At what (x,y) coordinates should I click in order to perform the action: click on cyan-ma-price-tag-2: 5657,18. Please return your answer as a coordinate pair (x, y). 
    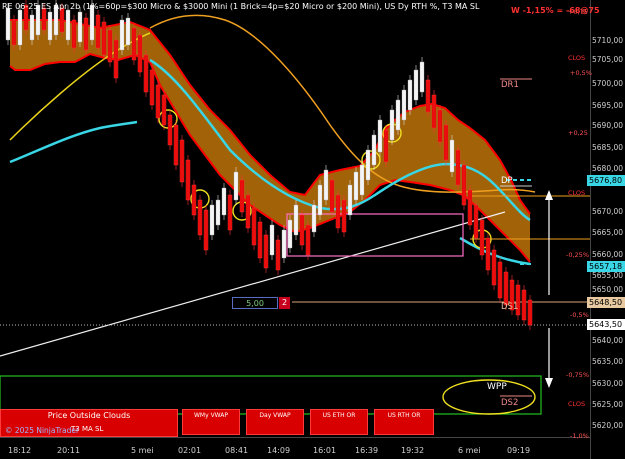
    Looking at the image, I should click on (606, 266).